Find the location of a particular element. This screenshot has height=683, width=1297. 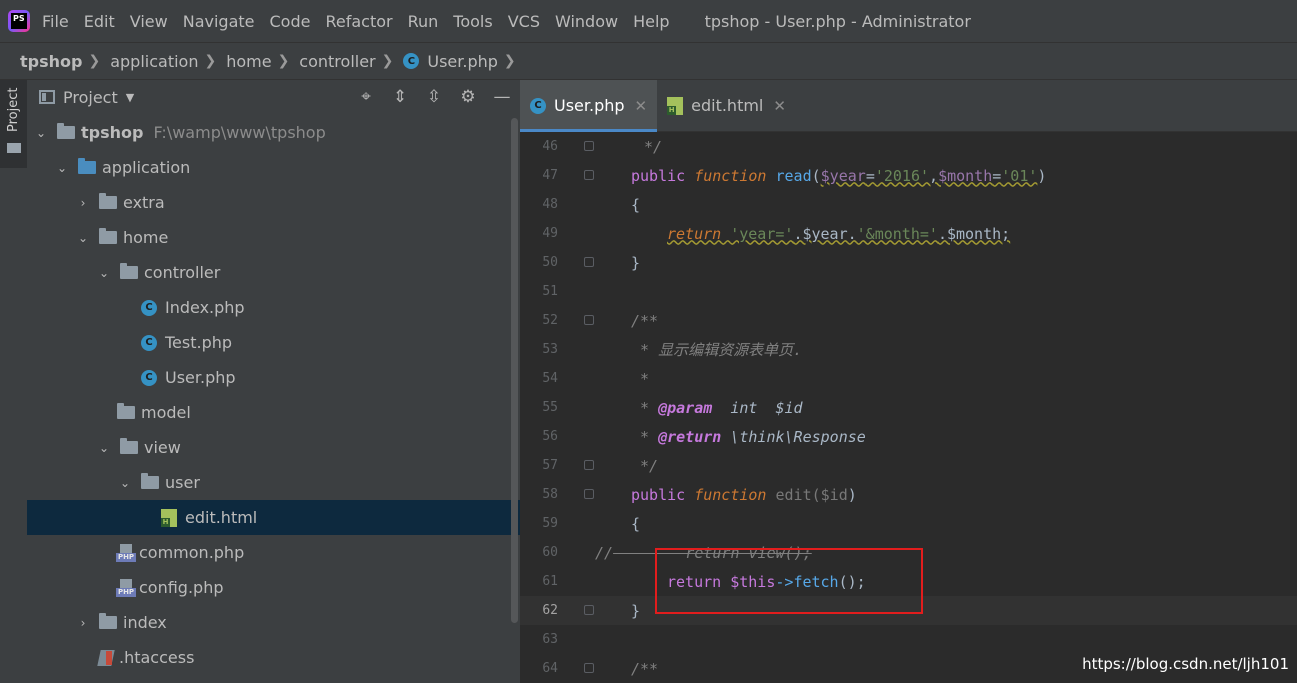

tree-node-view: ⌄ view is located at coordinates (273, 447).